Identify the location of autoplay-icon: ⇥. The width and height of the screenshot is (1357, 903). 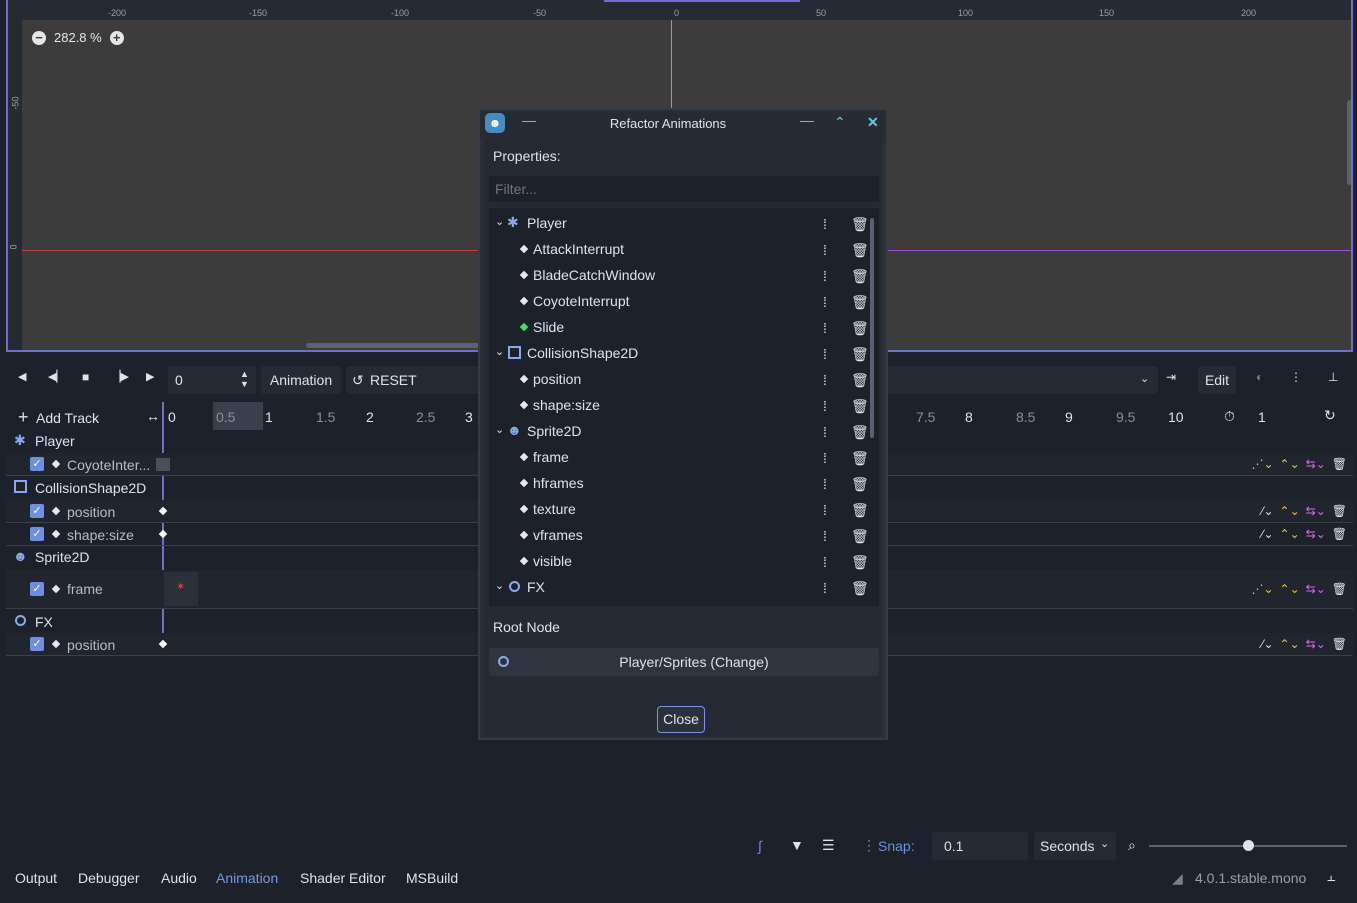
(1171, 377).